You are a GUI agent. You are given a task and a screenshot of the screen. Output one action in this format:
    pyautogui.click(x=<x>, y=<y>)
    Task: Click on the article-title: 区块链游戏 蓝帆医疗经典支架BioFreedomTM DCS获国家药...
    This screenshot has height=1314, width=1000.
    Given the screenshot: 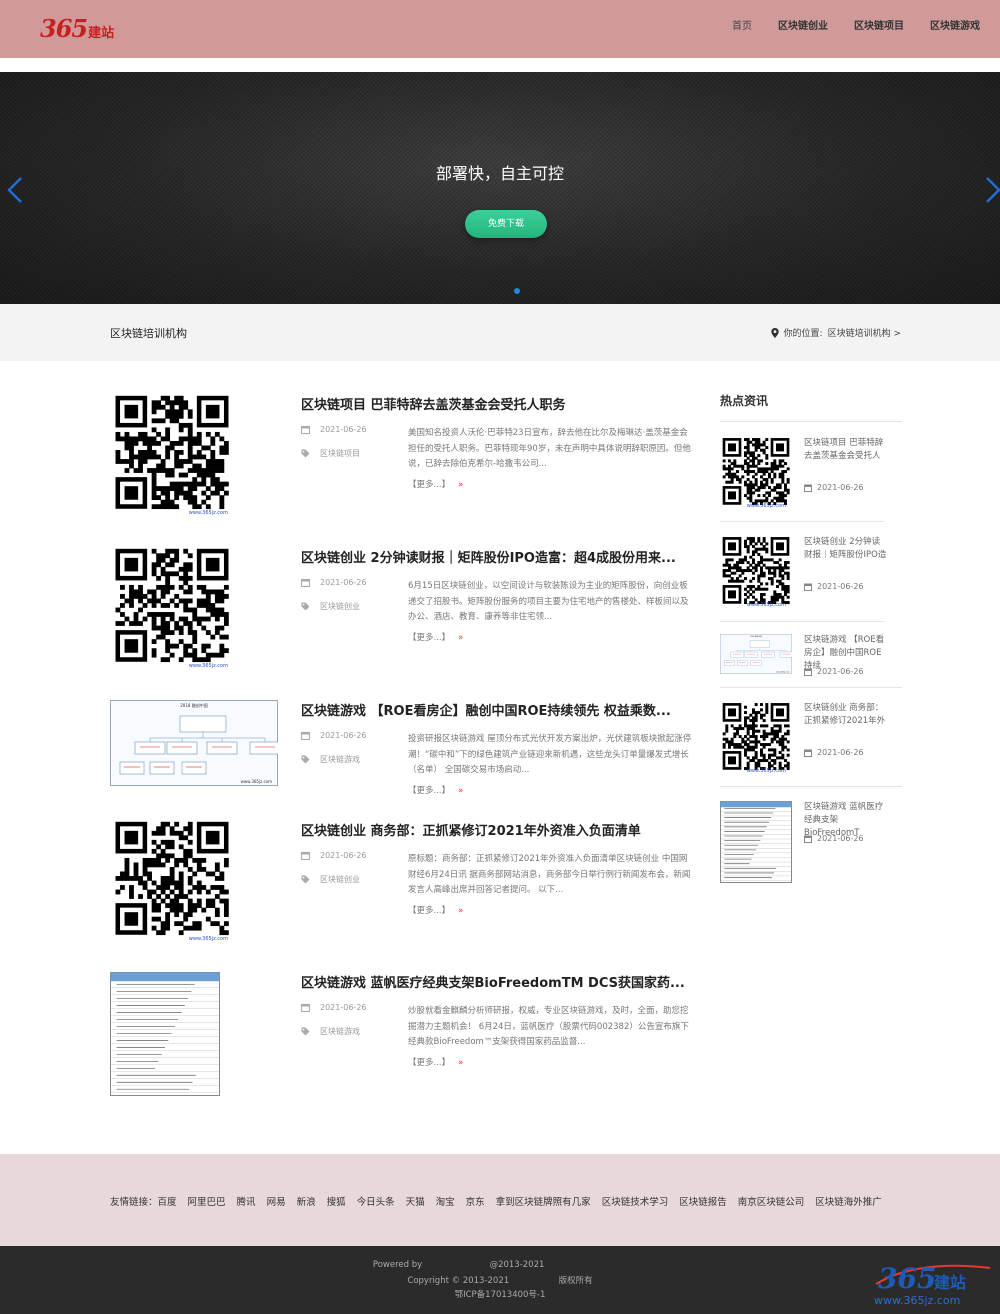 What is the action you would take?
    pyautogui.click(x=497, y=981)
    